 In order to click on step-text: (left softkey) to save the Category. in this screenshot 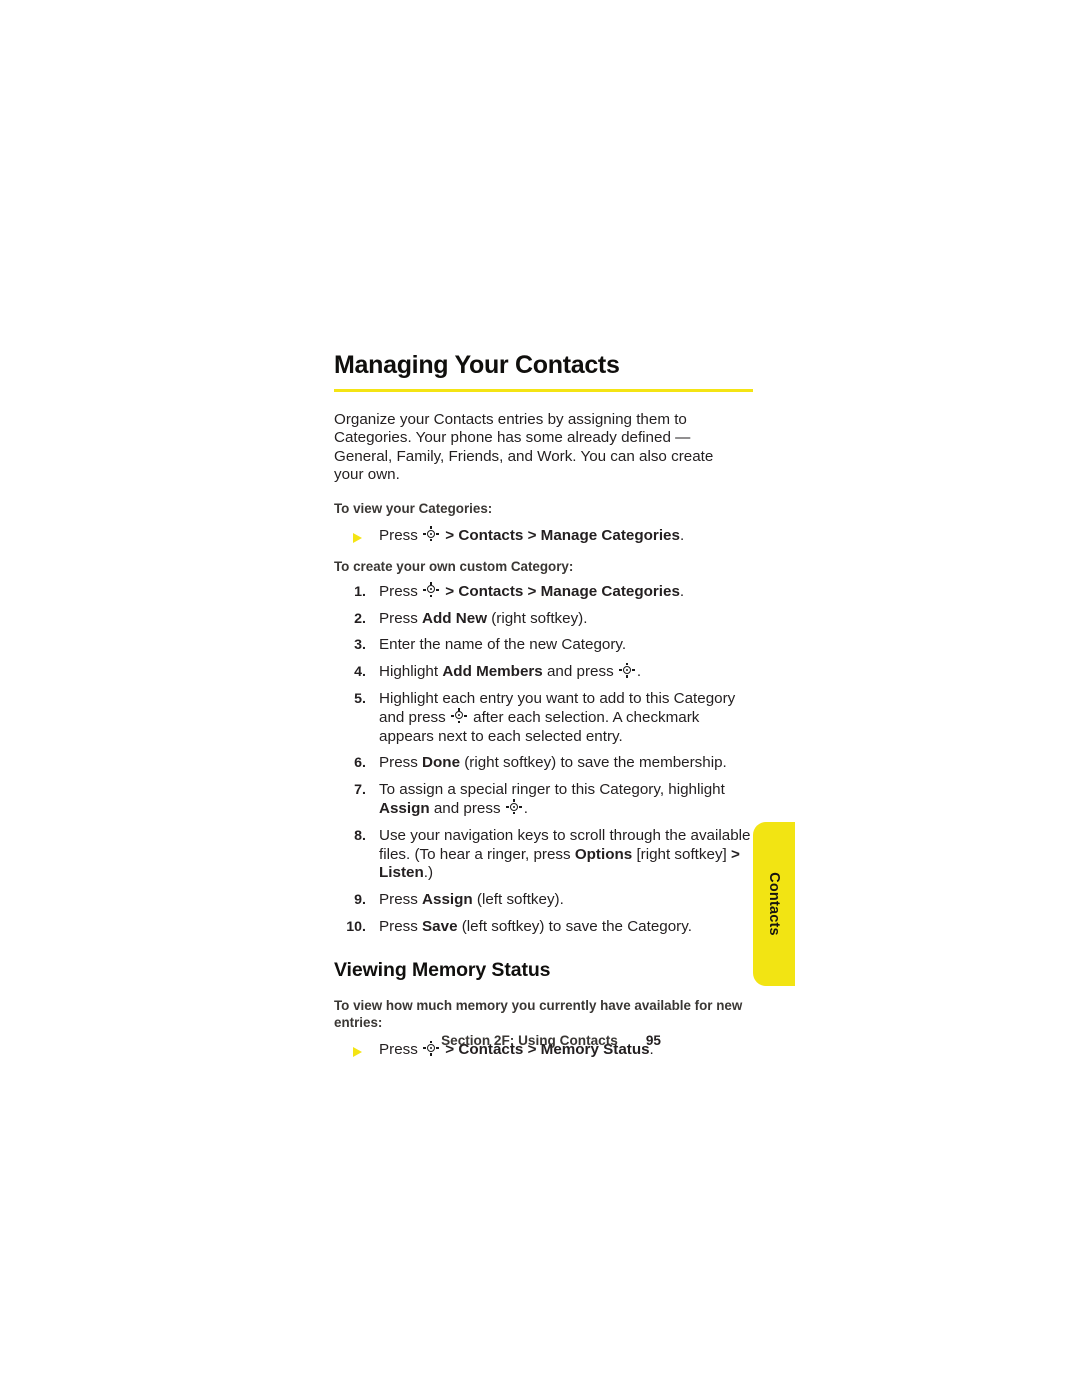, I will do `click(574, 927)`.